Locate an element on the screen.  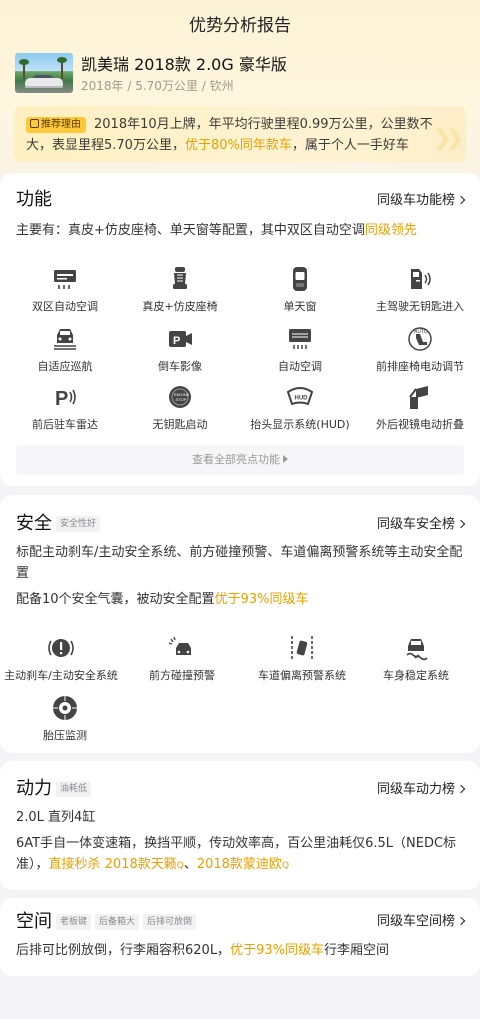
safety-desc-passive-a: 配备10个安全气囊，被动安全配置 is located at coordinates (115, 599).